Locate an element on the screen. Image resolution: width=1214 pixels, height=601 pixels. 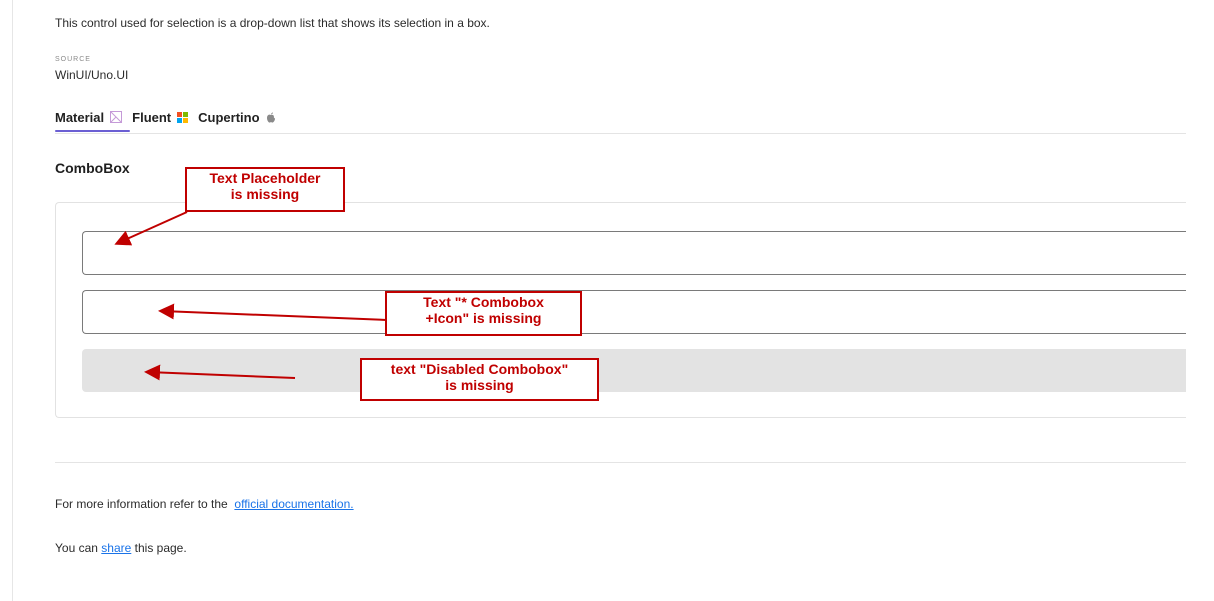
tab-material: Material is located at coordinates (89, 117).